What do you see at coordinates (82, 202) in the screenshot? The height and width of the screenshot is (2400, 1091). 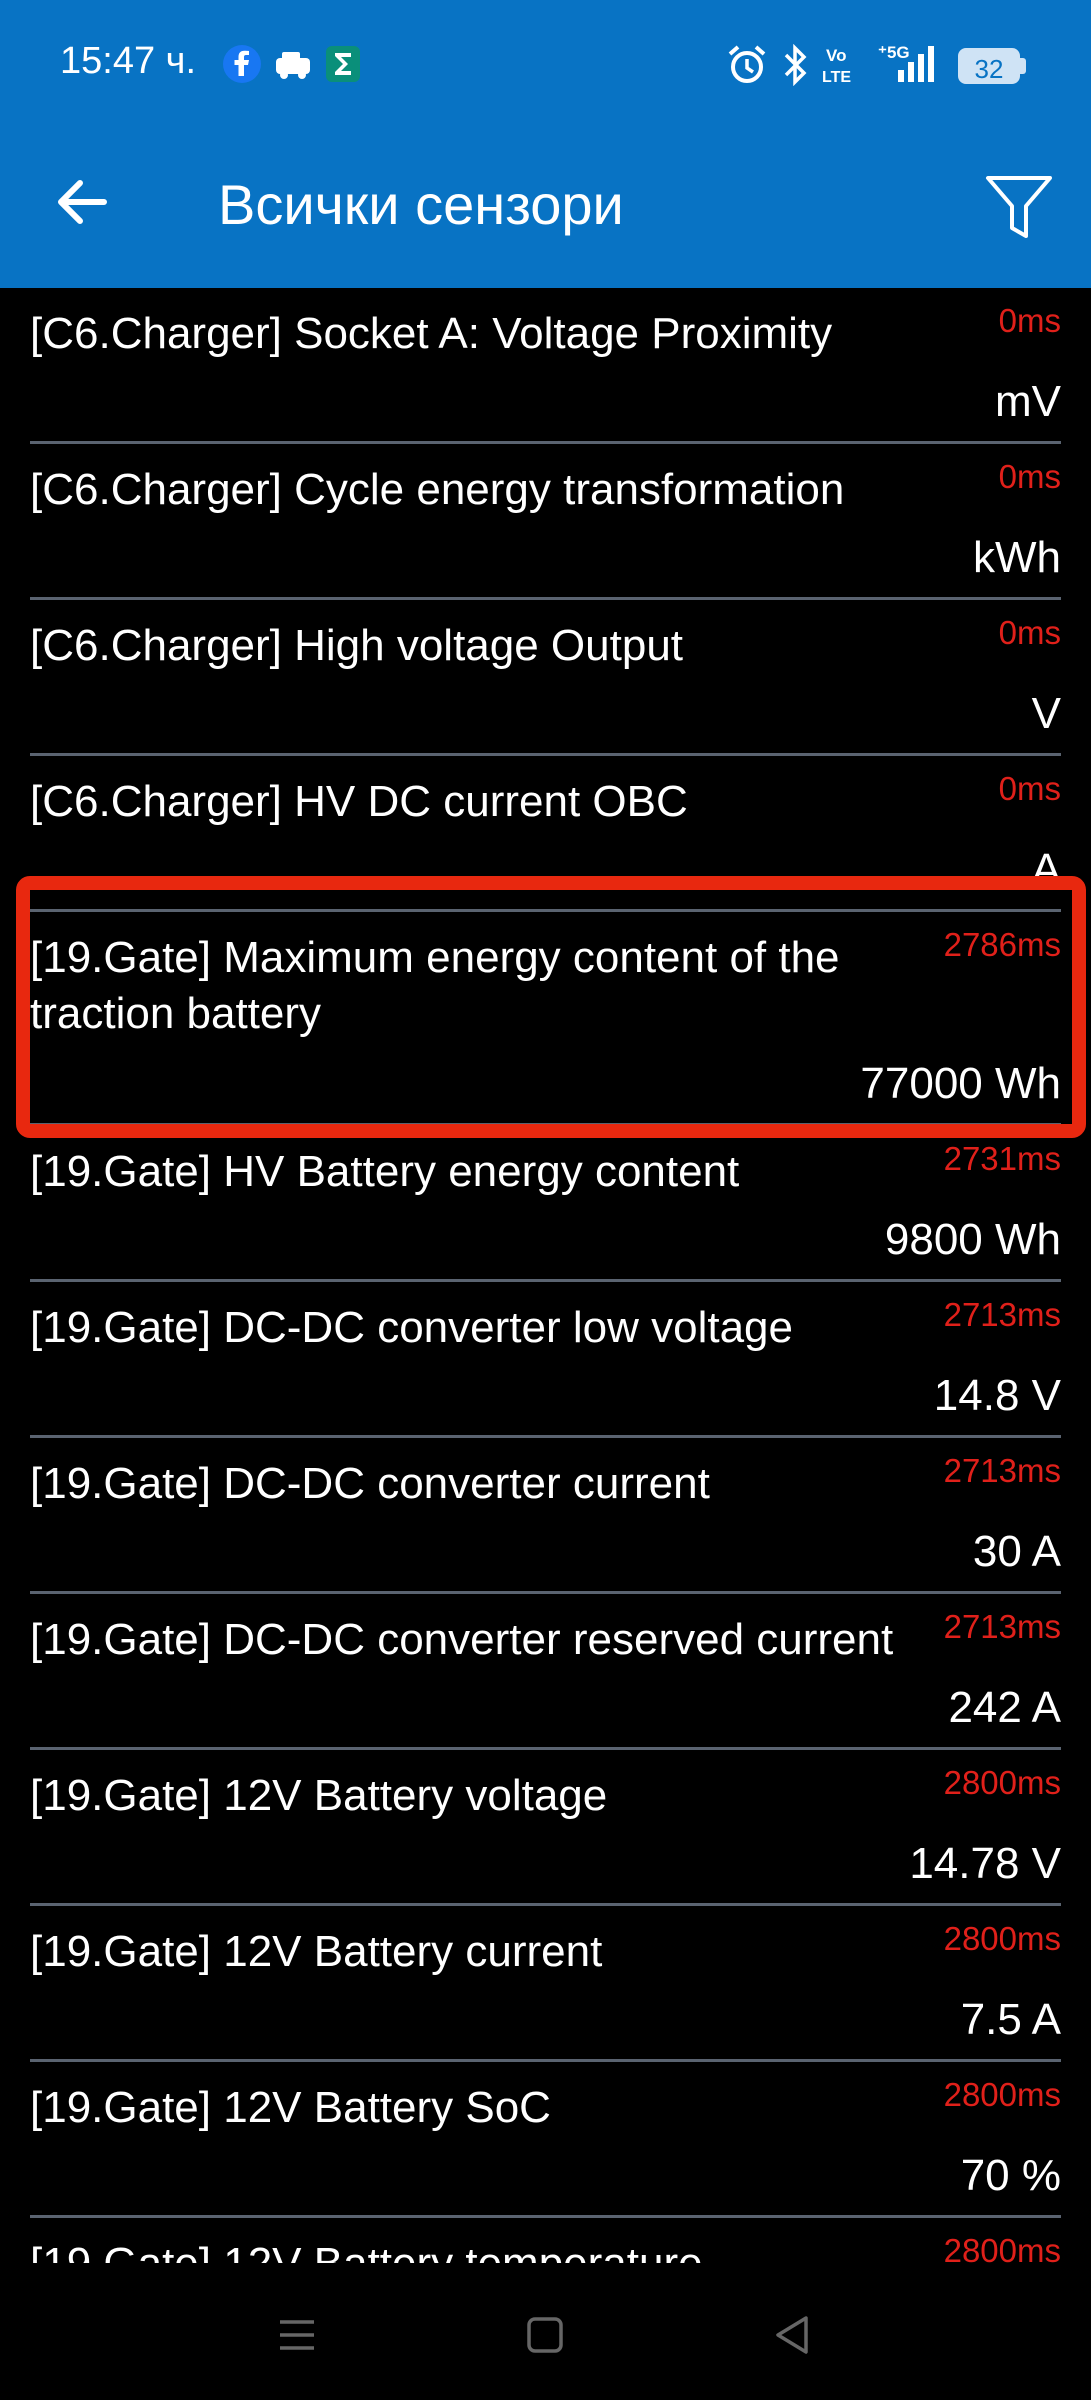 I see `arrow-left-icon` at bounding box center [82, 202].